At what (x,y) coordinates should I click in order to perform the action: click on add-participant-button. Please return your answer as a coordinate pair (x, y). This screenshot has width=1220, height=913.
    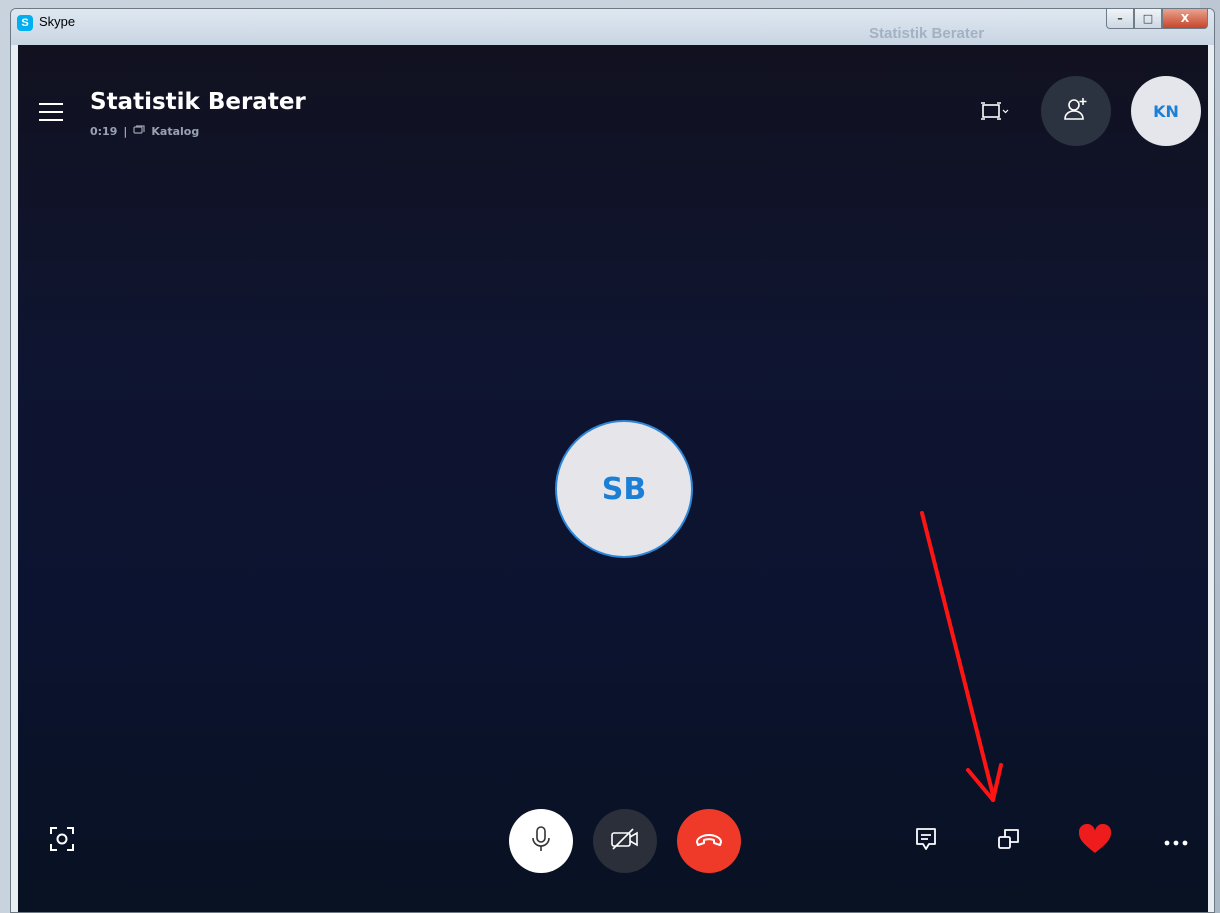
    Looking at the image, I should click on (1076, 111).